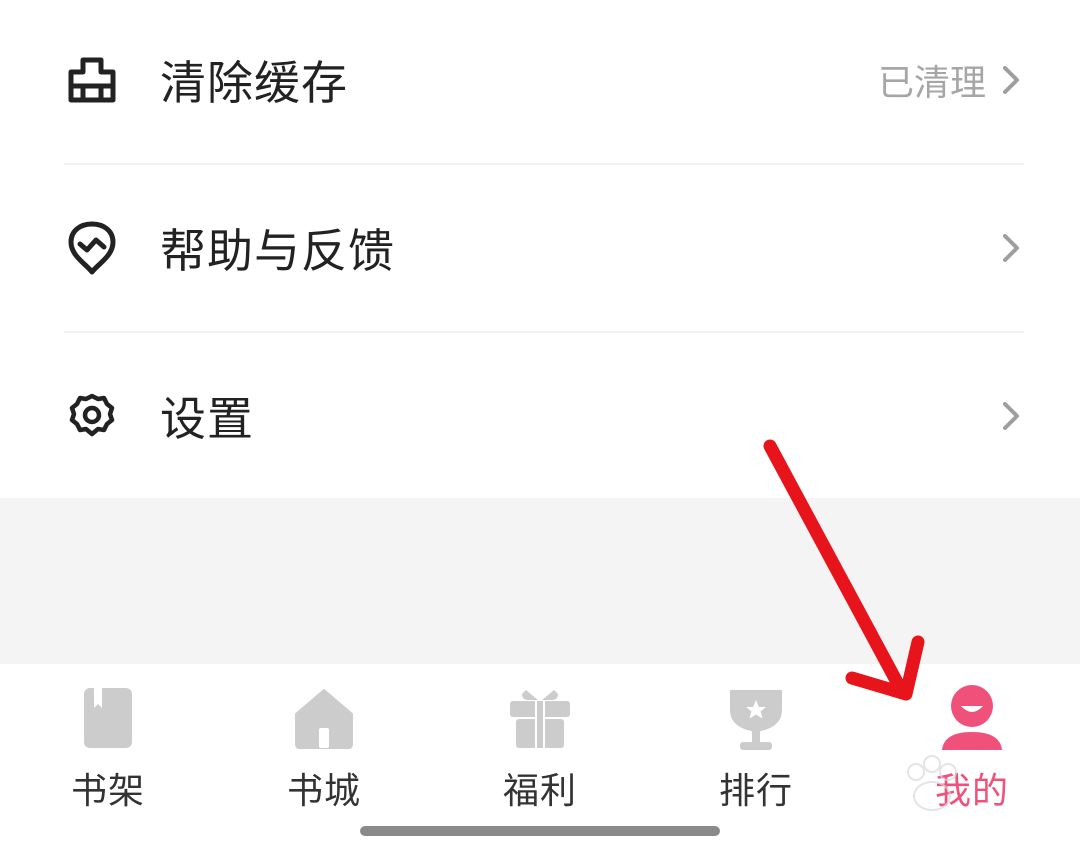 This screenshot has height=856, width=1080. I want to click on user-icon, so click(972, 718).